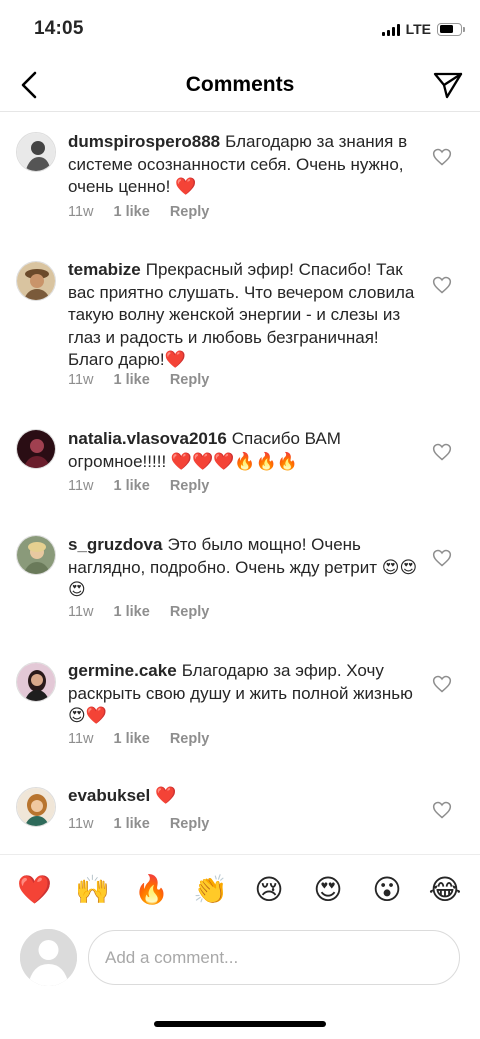  I want to click on comment-username: evabuksel, so click(109, 795).